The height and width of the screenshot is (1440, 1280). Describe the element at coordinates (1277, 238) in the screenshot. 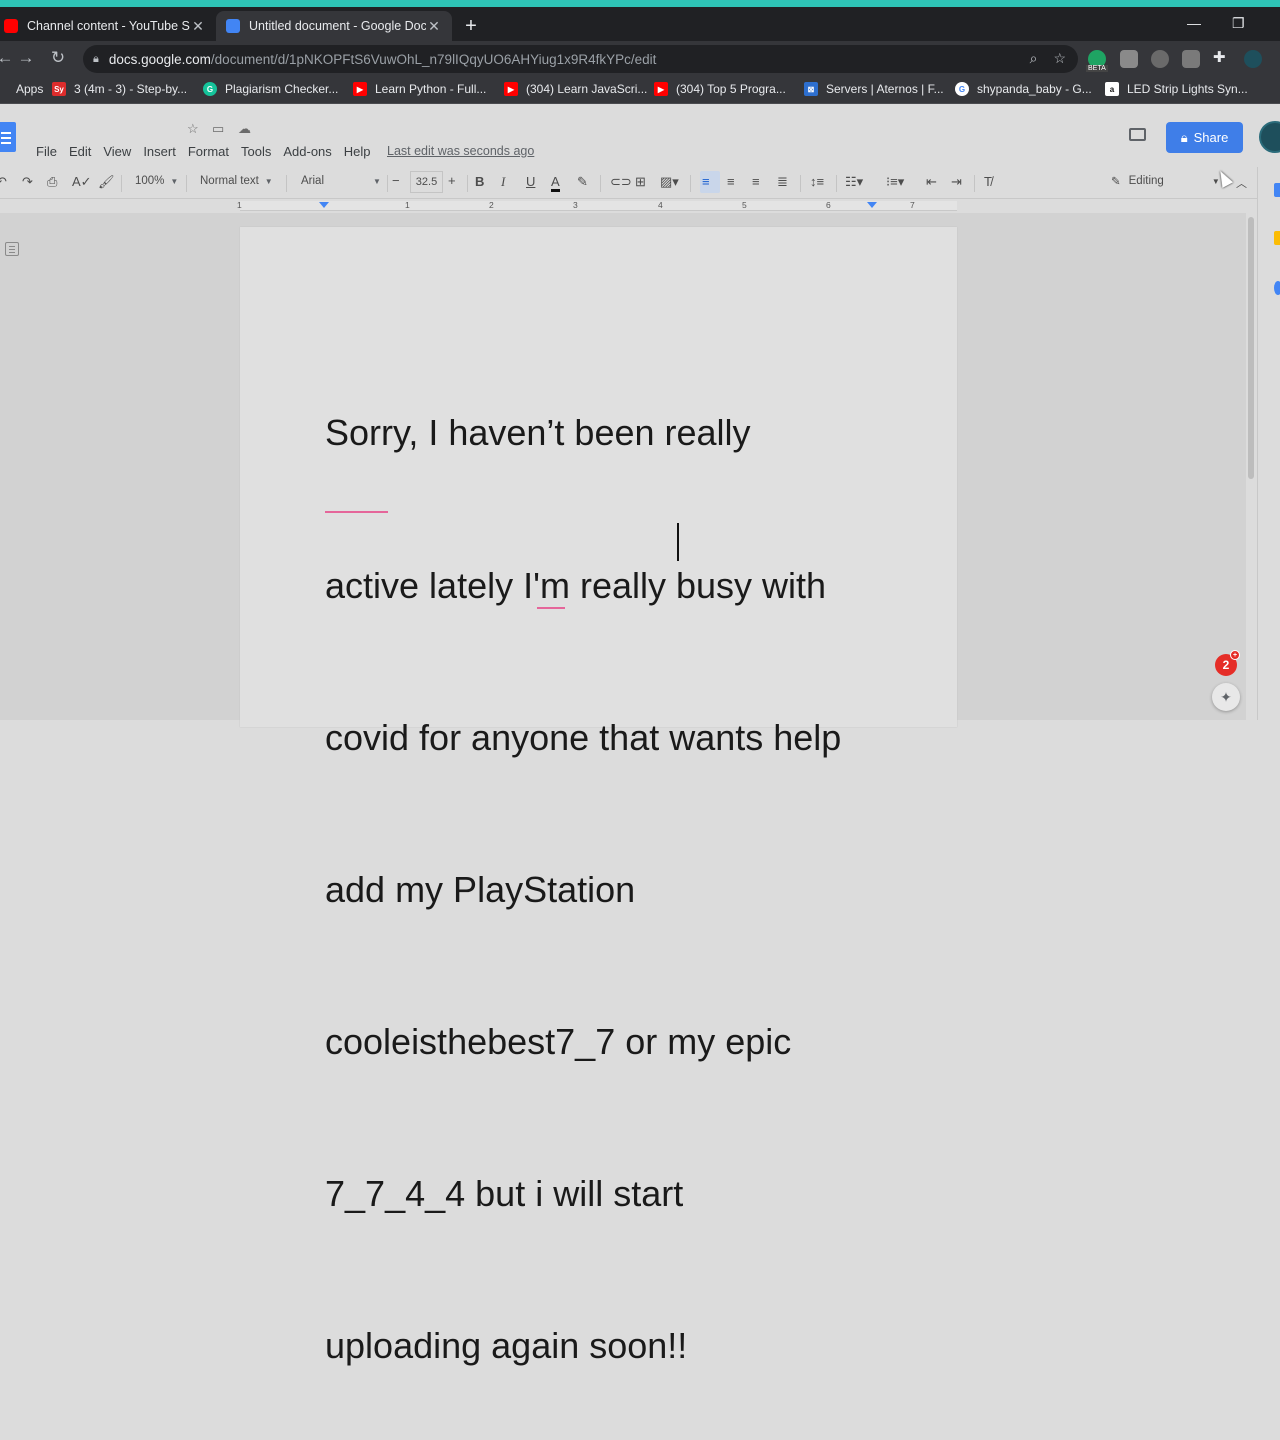

I see `keep-icon` at that location.